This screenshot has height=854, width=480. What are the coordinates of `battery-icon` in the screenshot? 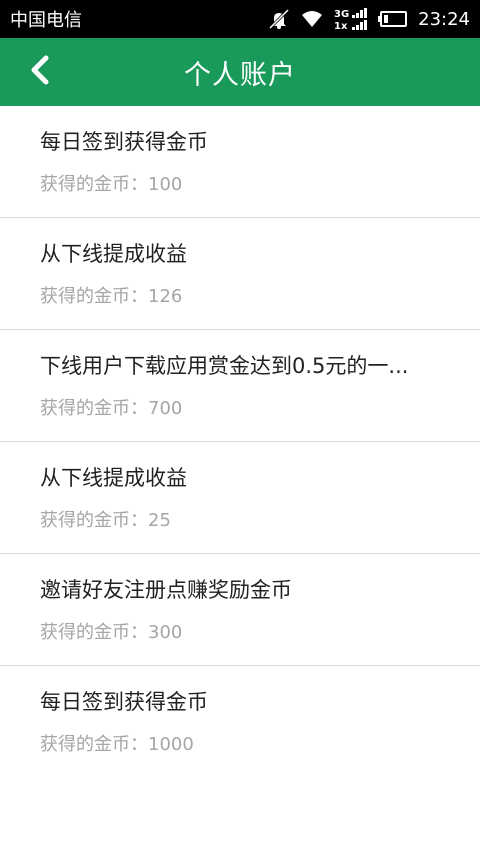 It's located at (393, 19).